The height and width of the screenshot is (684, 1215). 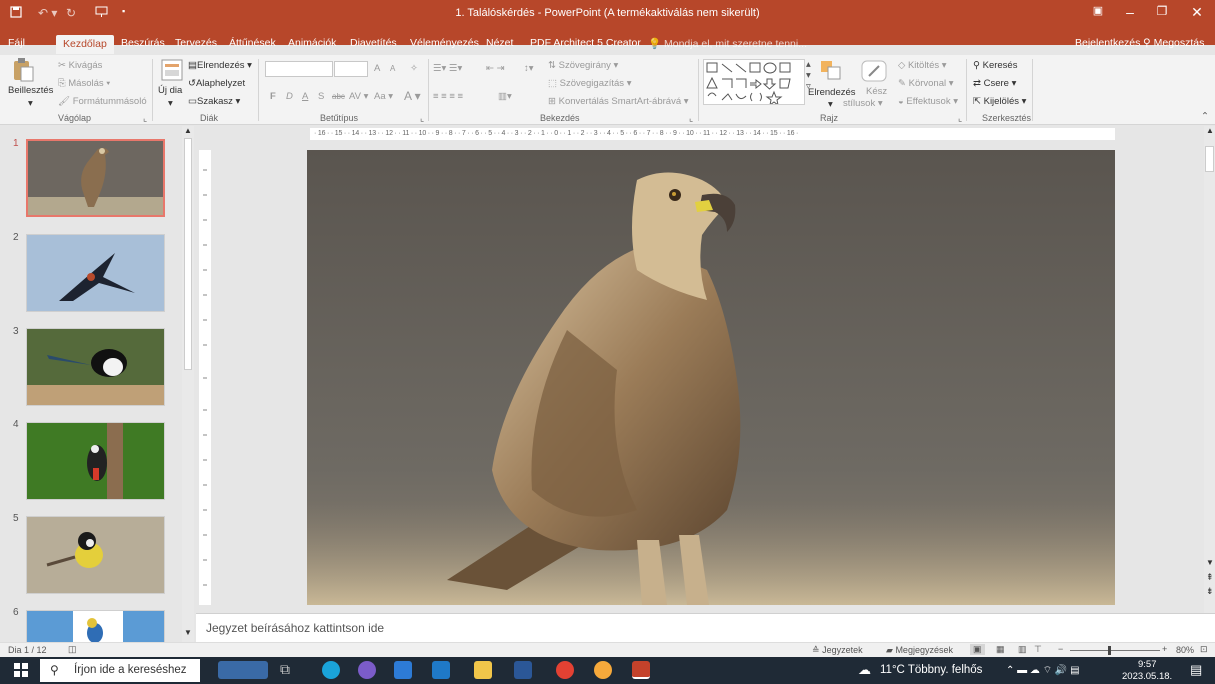 What do you see at coordinates (403, 670) in the screenshot?
I see `store-icon` at bounding box center [403, 670].